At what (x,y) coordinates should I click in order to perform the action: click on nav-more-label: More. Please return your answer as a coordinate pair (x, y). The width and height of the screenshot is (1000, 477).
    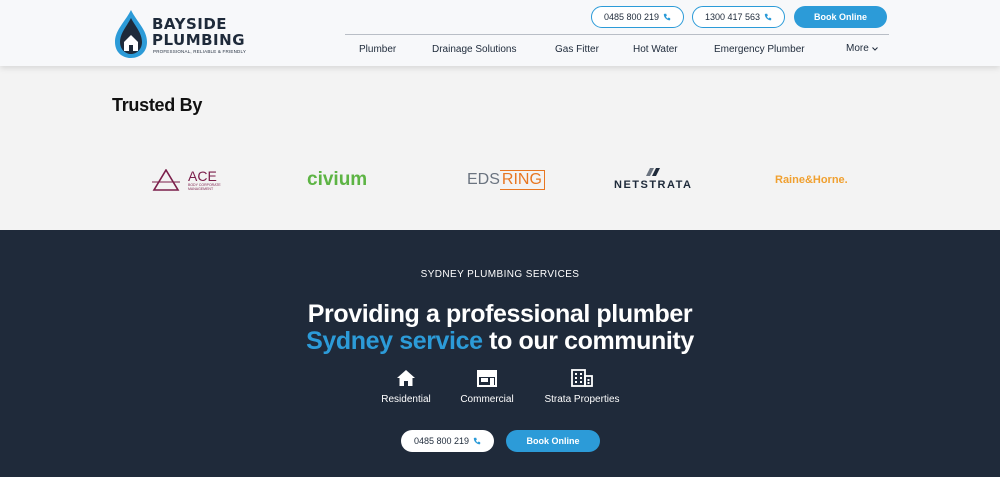
    Looking at the image, I should click on (857, 48).